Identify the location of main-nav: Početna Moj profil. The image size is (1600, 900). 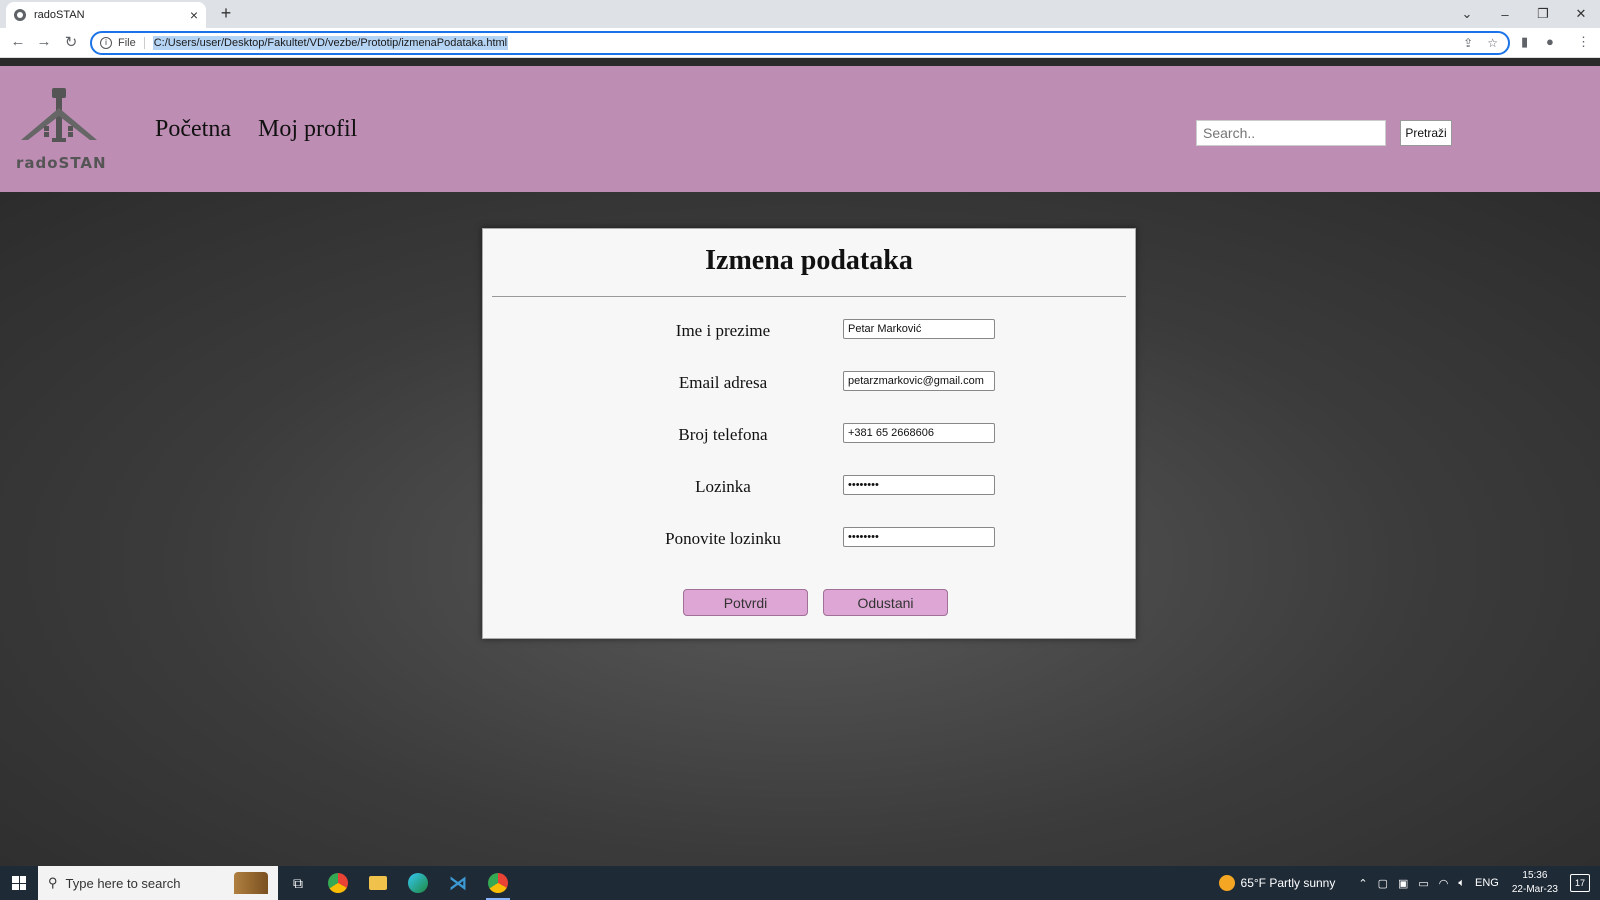
(256, 129).